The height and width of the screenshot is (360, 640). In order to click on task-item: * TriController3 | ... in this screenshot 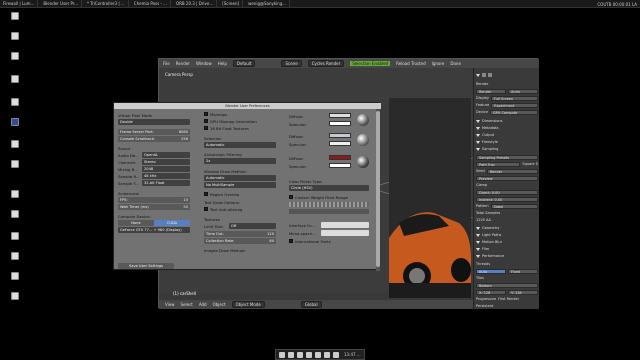, I will do `click(106, 3)`.